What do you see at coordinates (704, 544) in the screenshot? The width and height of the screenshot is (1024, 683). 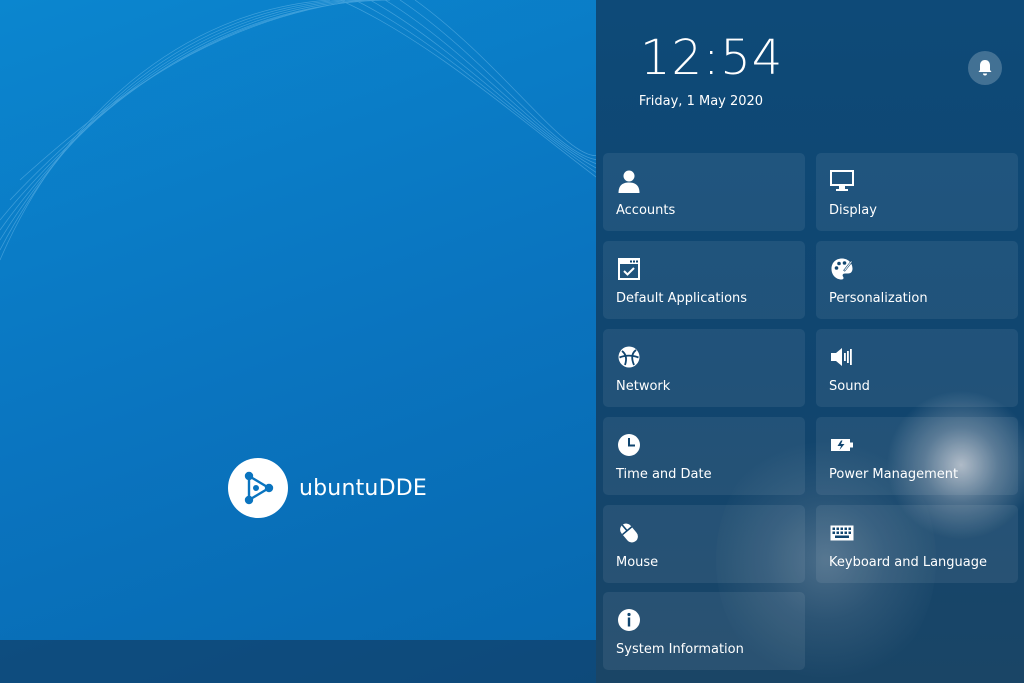 I see `tile-mouse: Mouse` at bounding box center [704, 544].